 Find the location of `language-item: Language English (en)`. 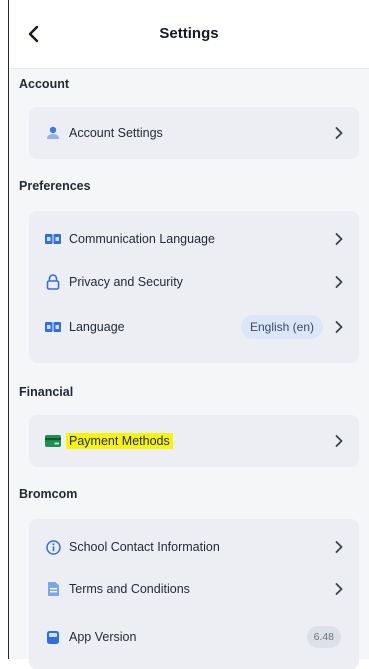

language-item: Language English (en) is located at coordinates (194, 327).